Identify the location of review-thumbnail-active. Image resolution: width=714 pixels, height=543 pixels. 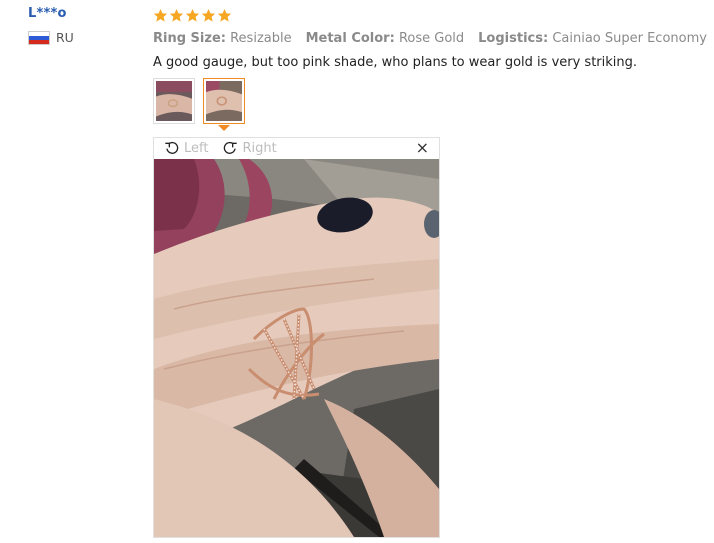
(224, 104).